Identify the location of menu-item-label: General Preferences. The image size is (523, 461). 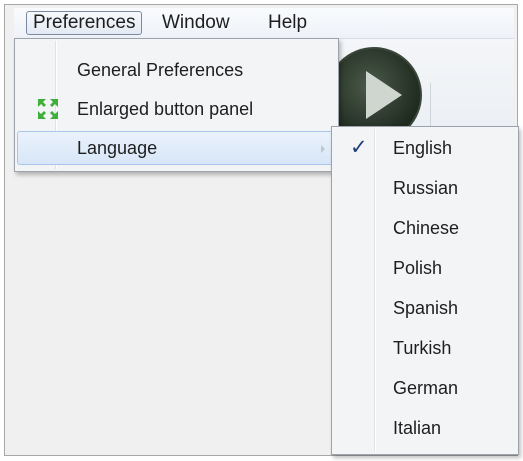
(160, 70).